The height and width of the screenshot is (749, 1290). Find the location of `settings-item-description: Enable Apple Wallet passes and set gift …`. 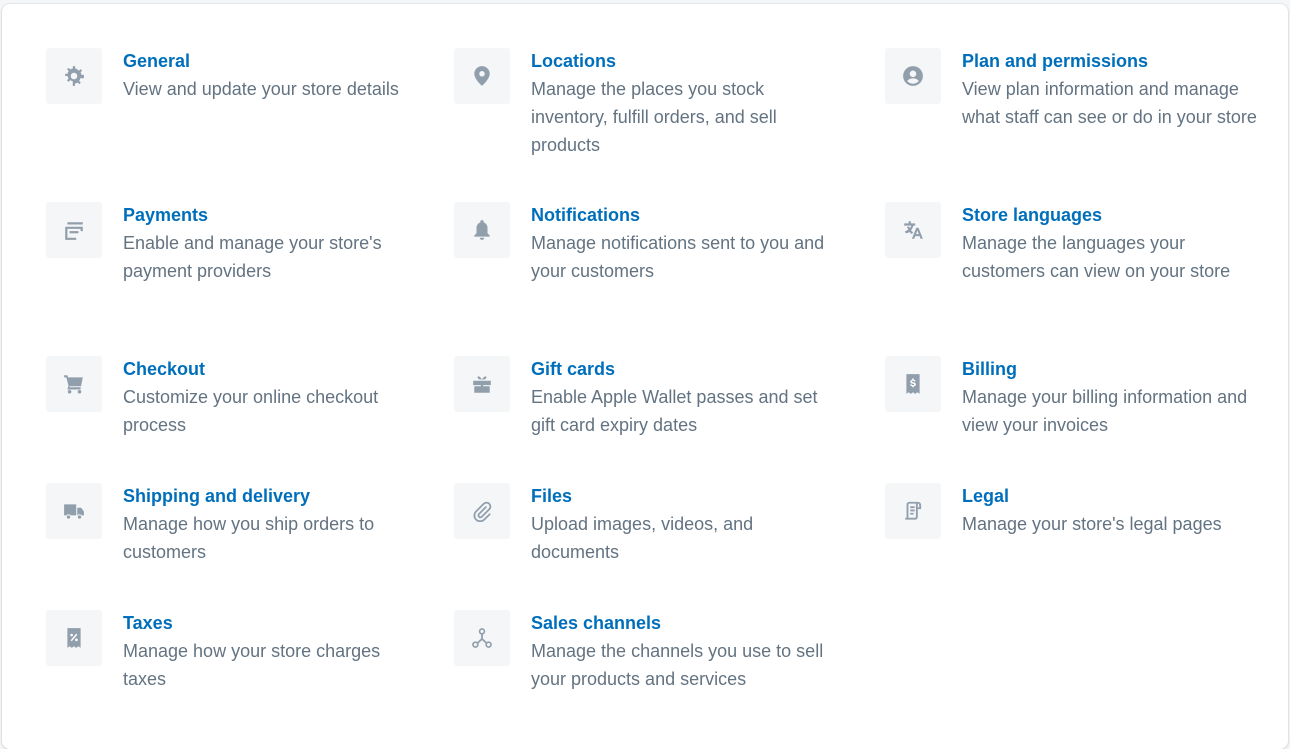

settings-item-description: Enable Apple Wallet passes and set gift … is located at coordinates (674, 411).